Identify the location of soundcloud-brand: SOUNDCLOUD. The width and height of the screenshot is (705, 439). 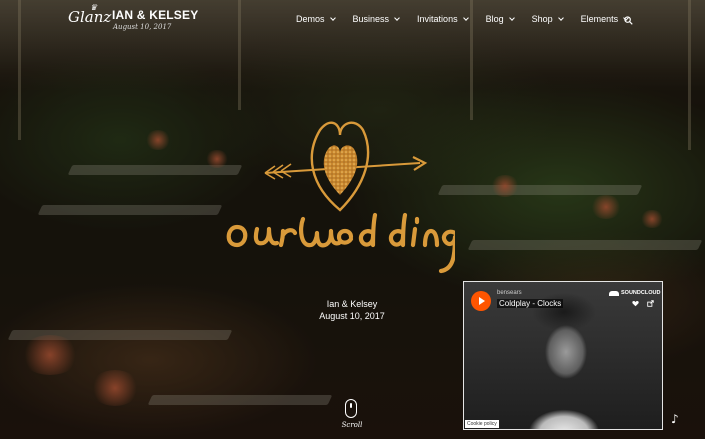
(641, 293).